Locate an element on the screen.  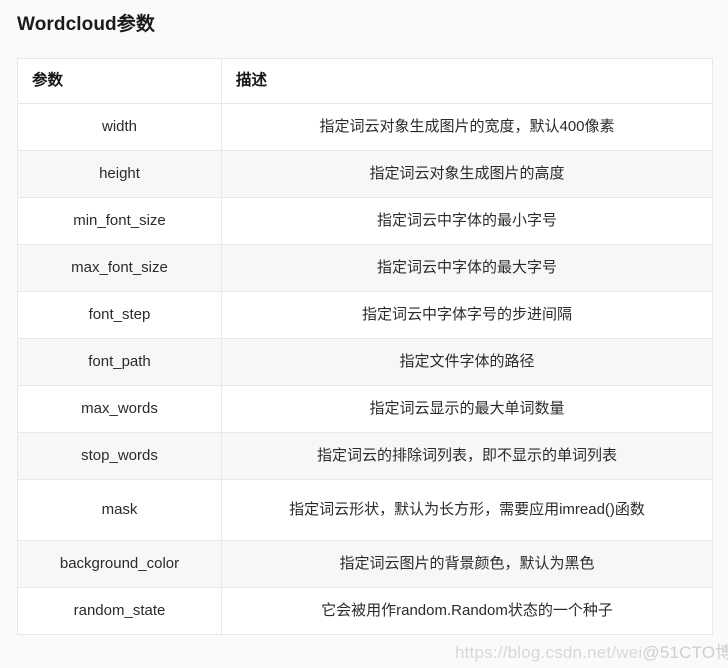
table-row: font_step 指定词云中字体字号的步进间隔 is located at coordinates (365, 315).